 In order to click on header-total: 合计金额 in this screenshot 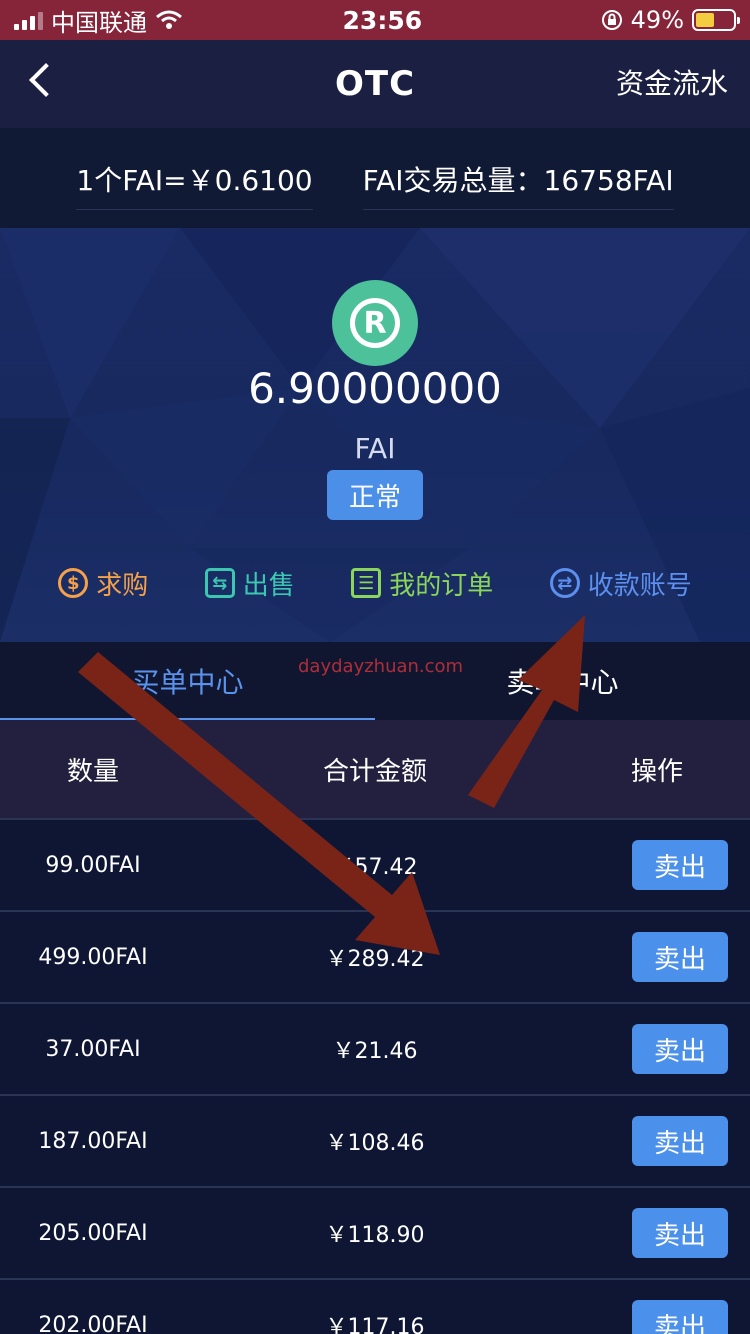, I will do `click(374, 771)`.